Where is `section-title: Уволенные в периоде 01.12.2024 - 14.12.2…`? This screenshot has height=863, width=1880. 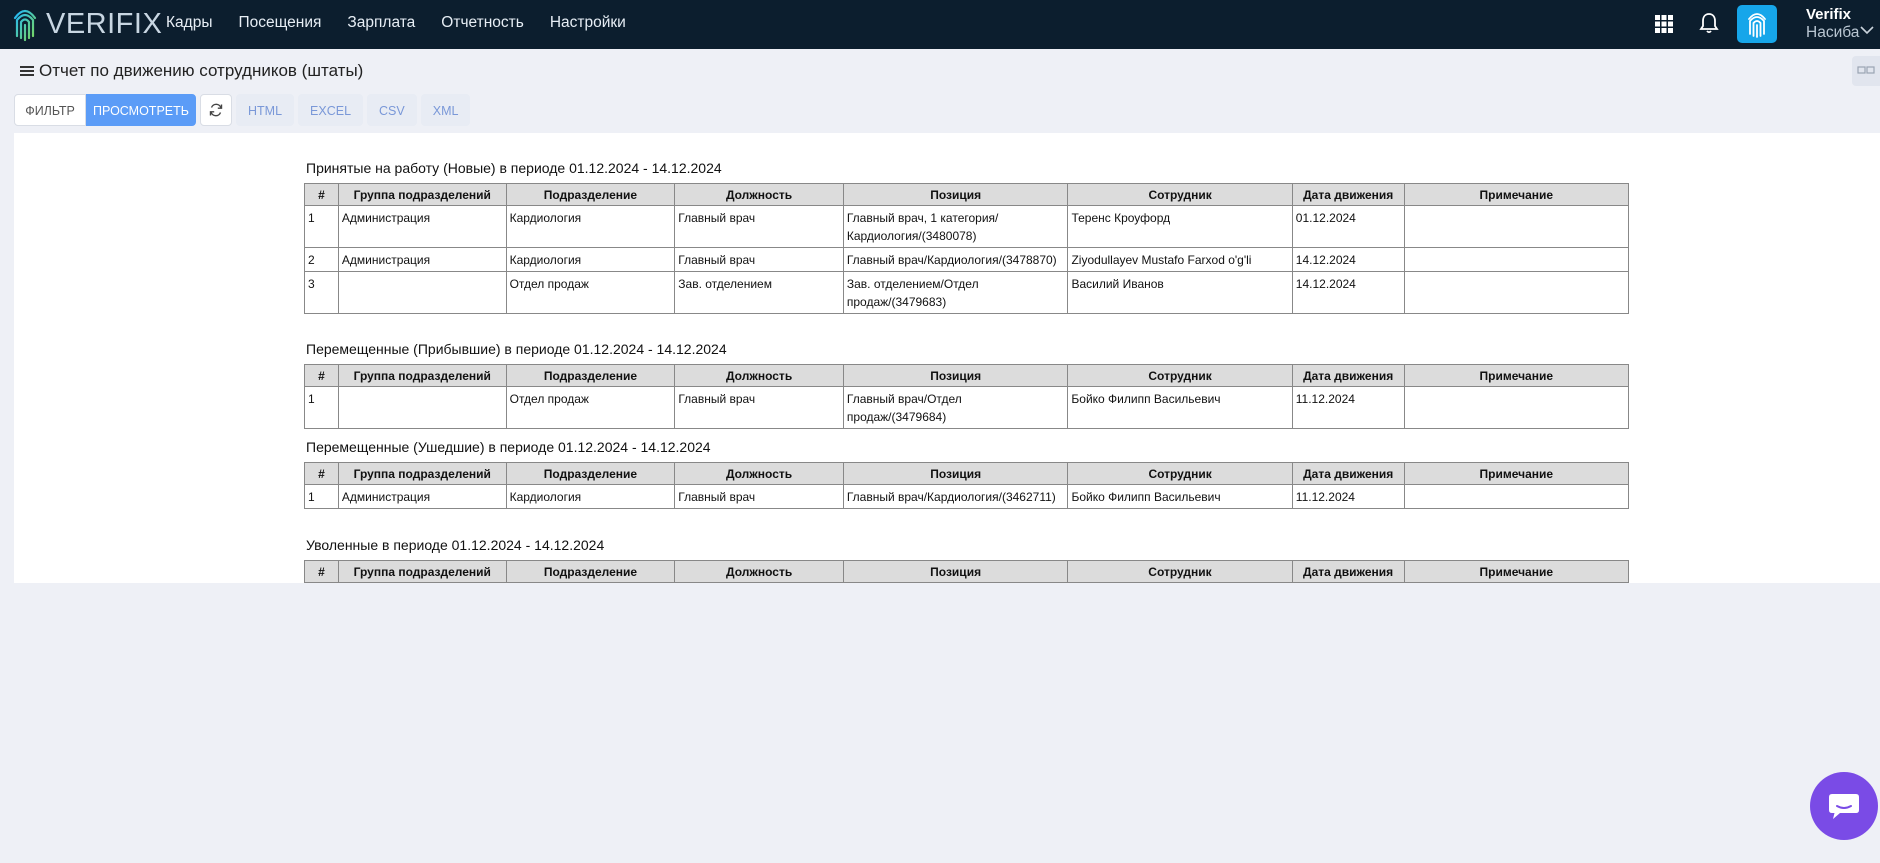 section-title: Уволенные в периоде 01.12.2024 - 14.12.2… is located at coordinates (455, 545).